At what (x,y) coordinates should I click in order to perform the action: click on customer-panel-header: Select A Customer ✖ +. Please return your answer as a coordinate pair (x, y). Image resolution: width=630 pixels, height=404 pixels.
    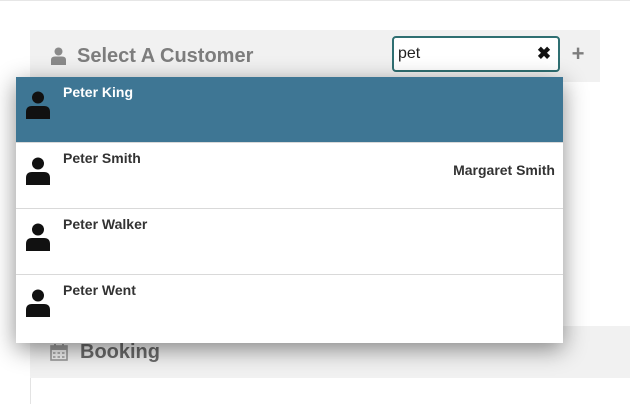
    Looking at the image, I should click on (315, 56).